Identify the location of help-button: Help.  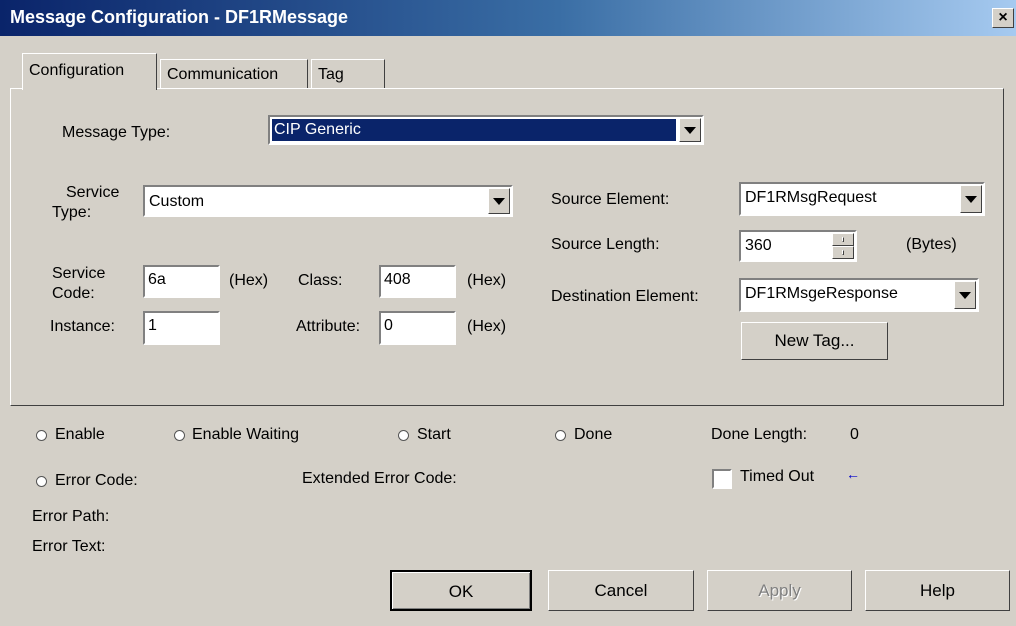
(937, 590).